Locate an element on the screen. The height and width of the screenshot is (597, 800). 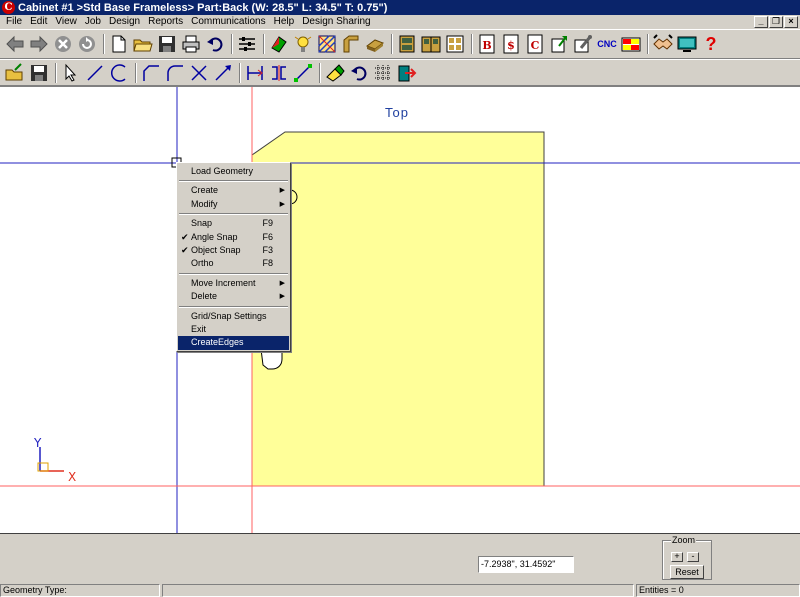
corner-icon is located at coordinates (151, 73).